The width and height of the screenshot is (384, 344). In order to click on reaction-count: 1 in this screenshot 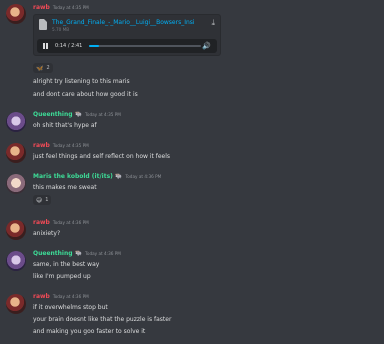, I will do `click(47, 200)`.